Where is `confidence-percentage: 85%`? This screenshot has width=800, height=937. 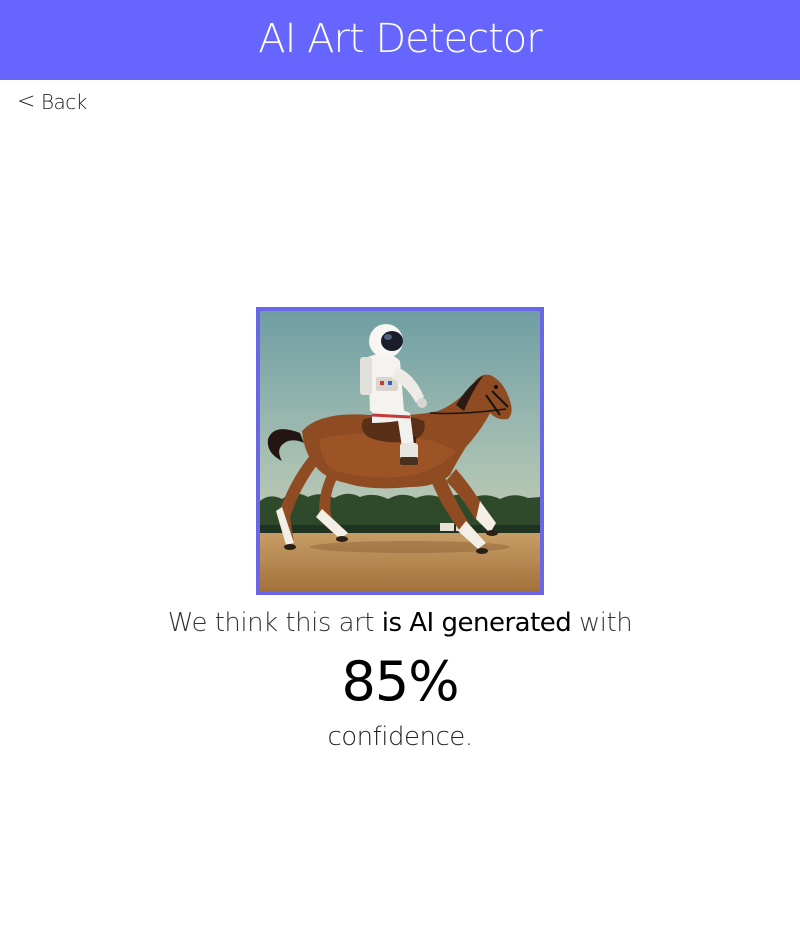 confidence-percentage: 85% is located at coordinates (400, 681).